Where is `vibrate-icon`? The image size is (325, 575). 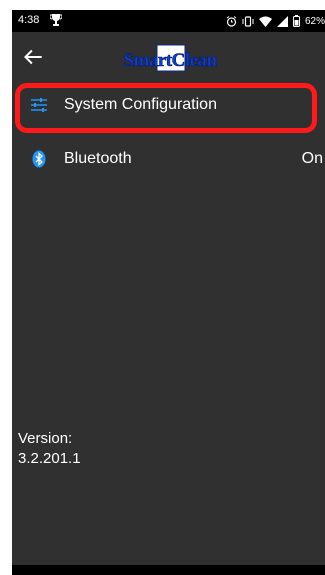 vibrate-icon is located at coordinates (248, 21).